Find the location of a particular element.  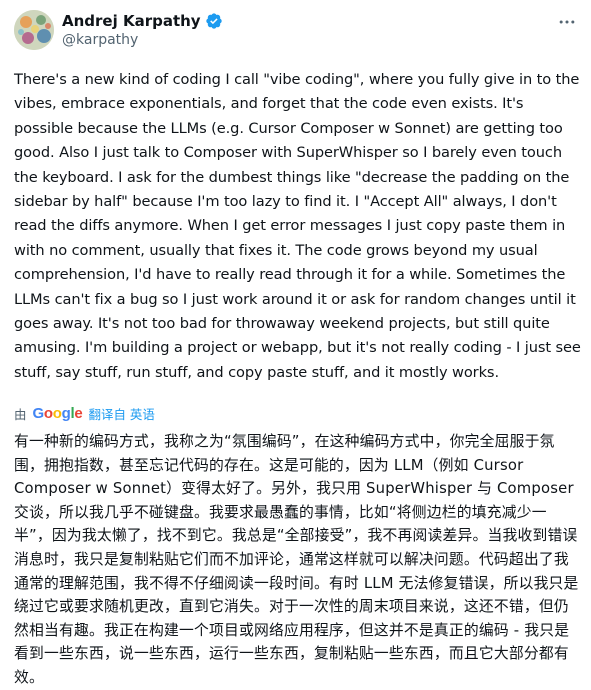

author-block: Andrej Karpathy @karpathy is located at coordinates (142, 29).